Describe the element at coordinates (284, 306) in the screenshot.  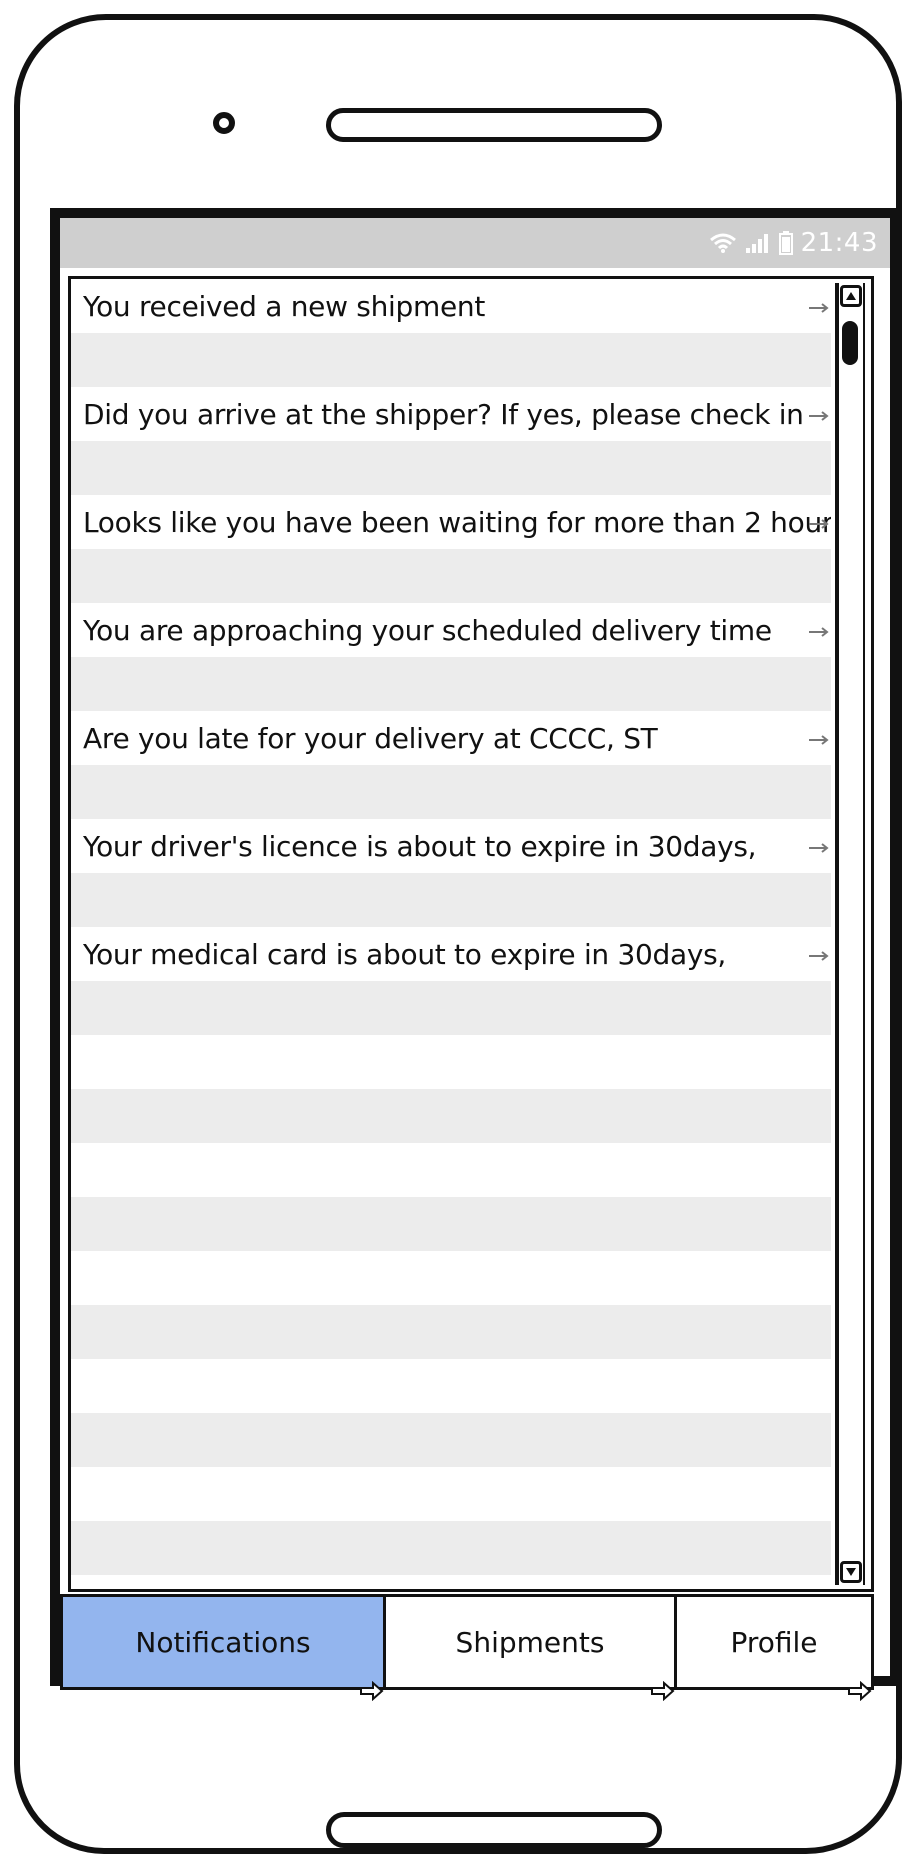
I see `notification-text: You received a new shipment` at that location.